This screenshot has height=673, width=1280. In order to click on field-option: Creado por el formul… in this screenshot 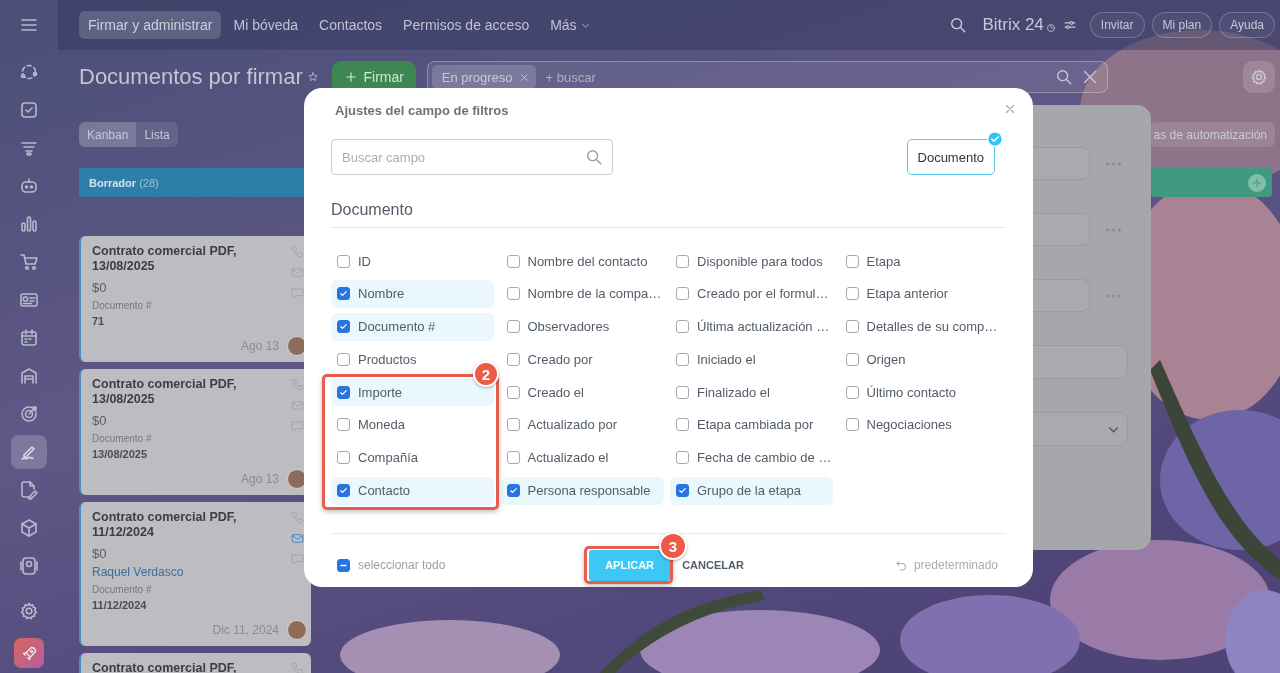, I will do `click(751, 293)`.